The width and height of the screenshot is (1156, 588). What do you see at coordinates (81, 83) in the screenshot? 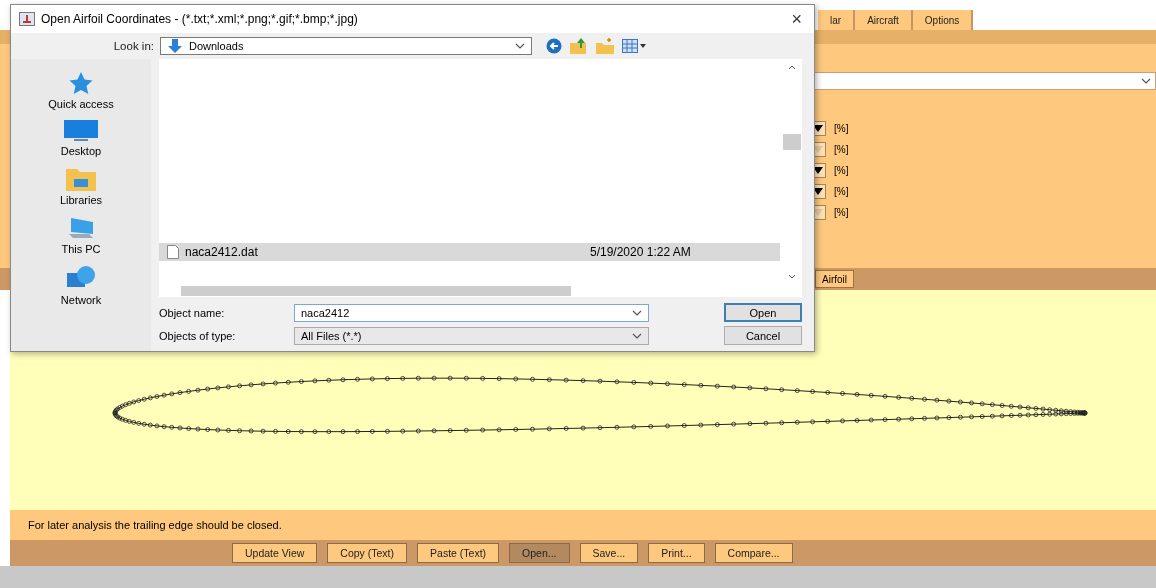
I see `star-icon` at bounding box center [81, 83].